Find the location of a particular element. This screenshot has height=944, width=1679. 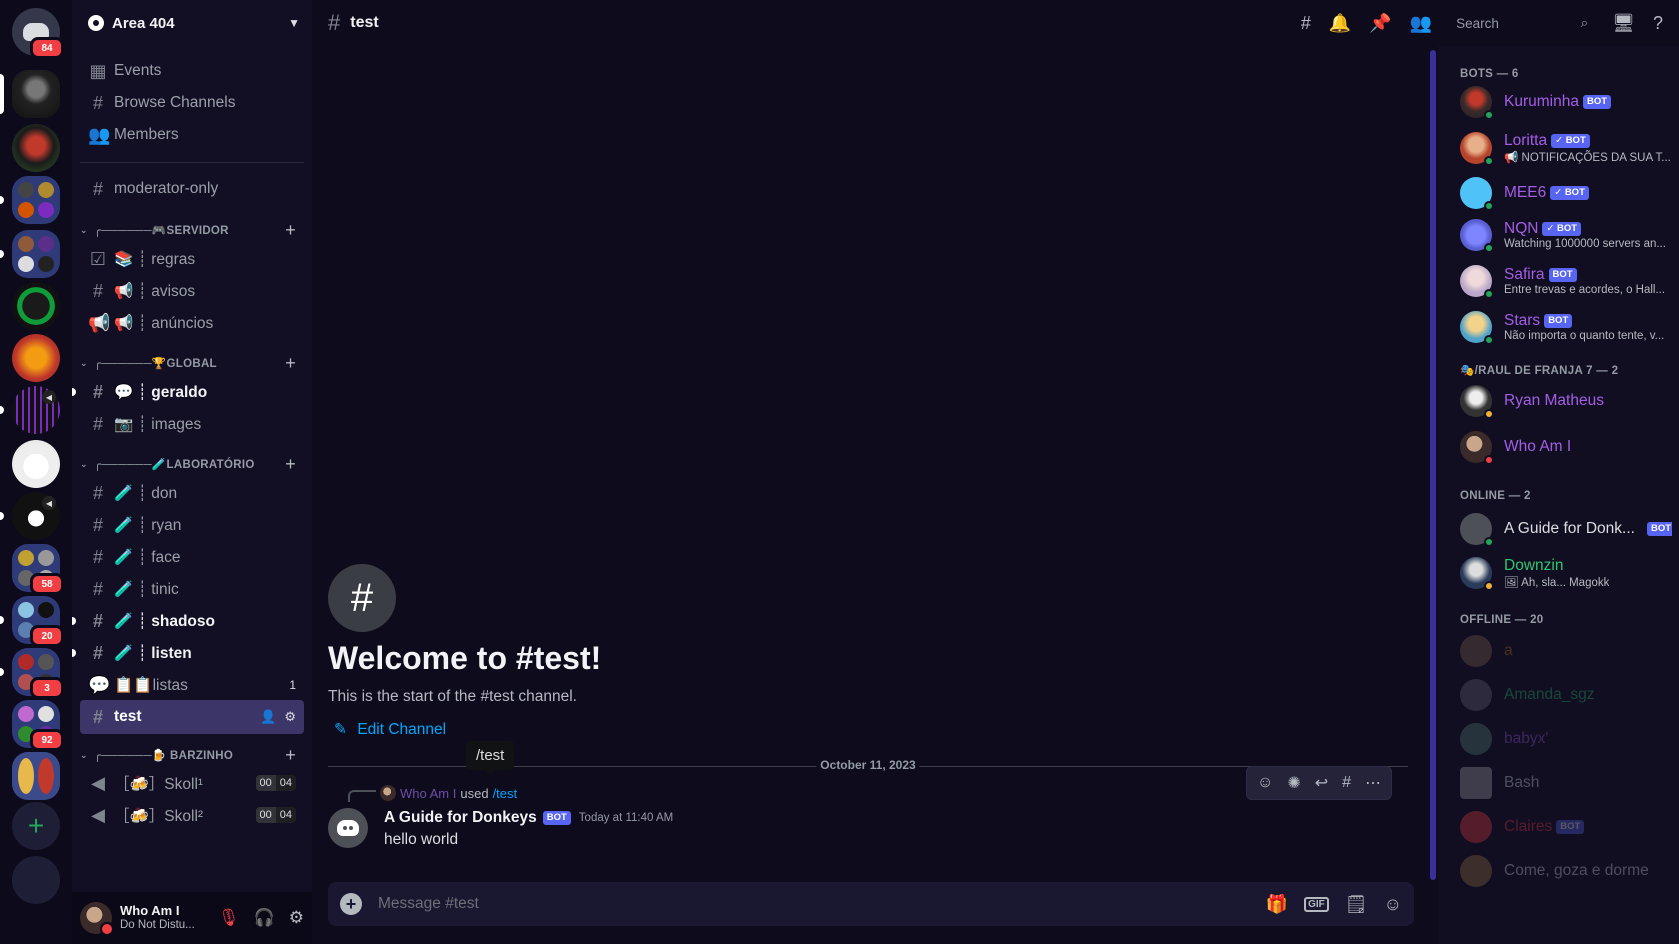

super-reaction-icon: ✺ is located at coordinates (1293, 783).